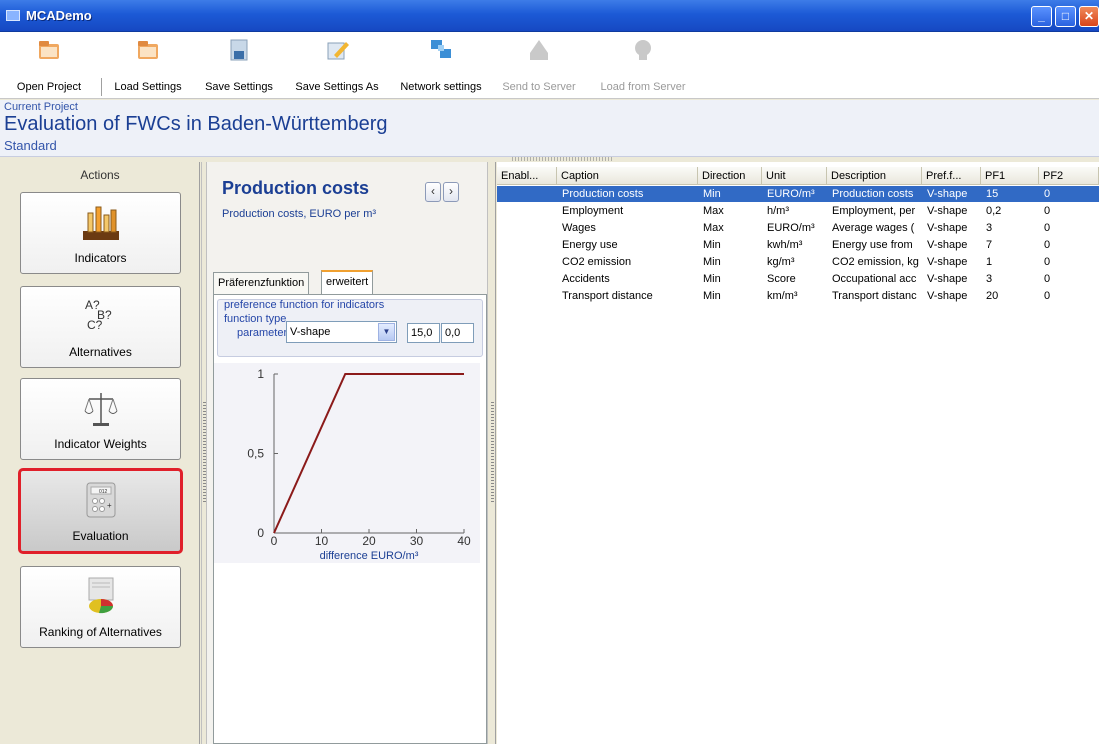  I want to click on table-cell: kg/m³, so click(781, 262).